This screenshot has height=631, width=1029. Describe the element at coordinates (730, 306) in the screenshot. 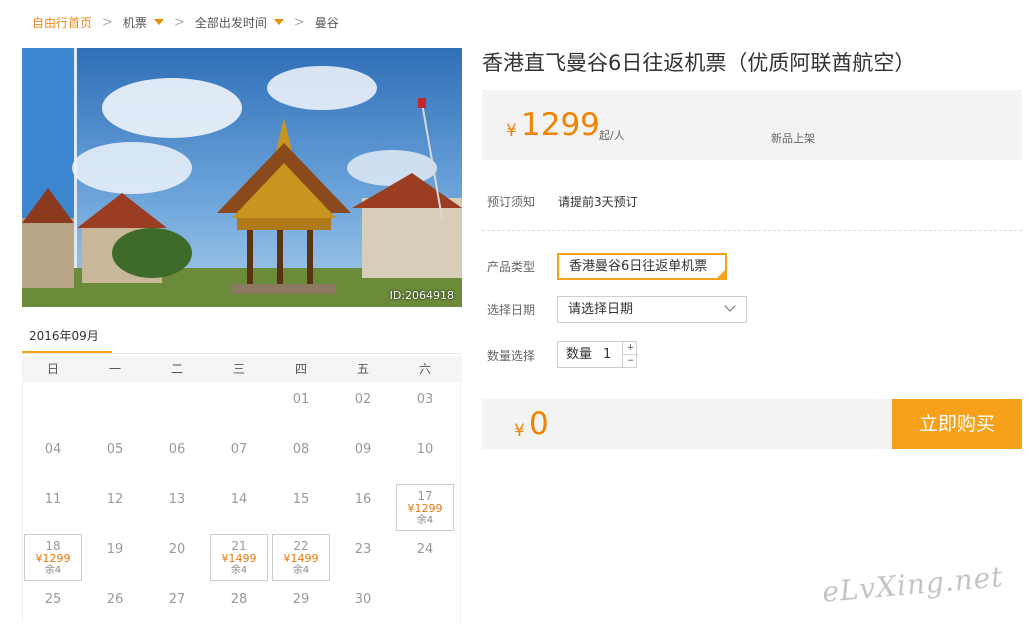

I see `chevron-down-icon` at that location.